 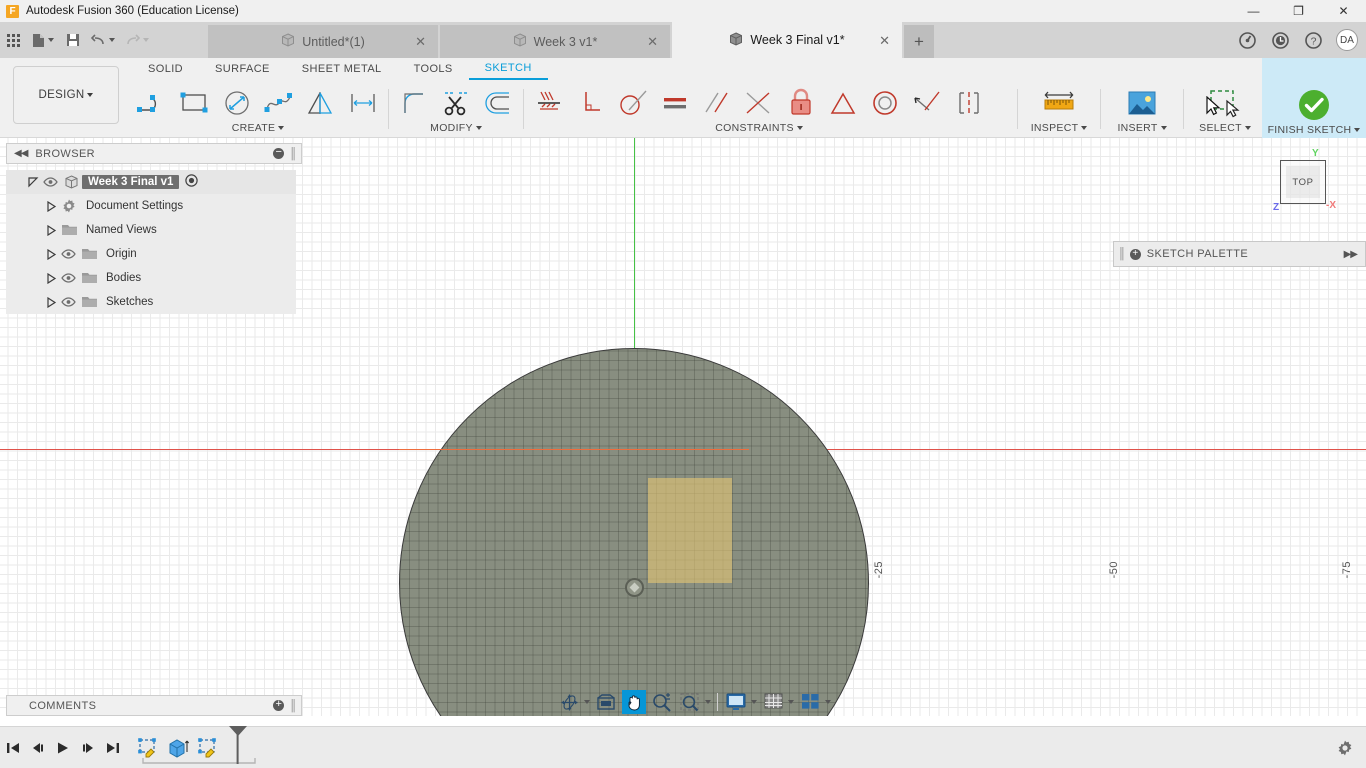 What do you see at coordinates (810, 702) in the screenshot?
I see `viewports-icon` at bounding box center [810, 702].